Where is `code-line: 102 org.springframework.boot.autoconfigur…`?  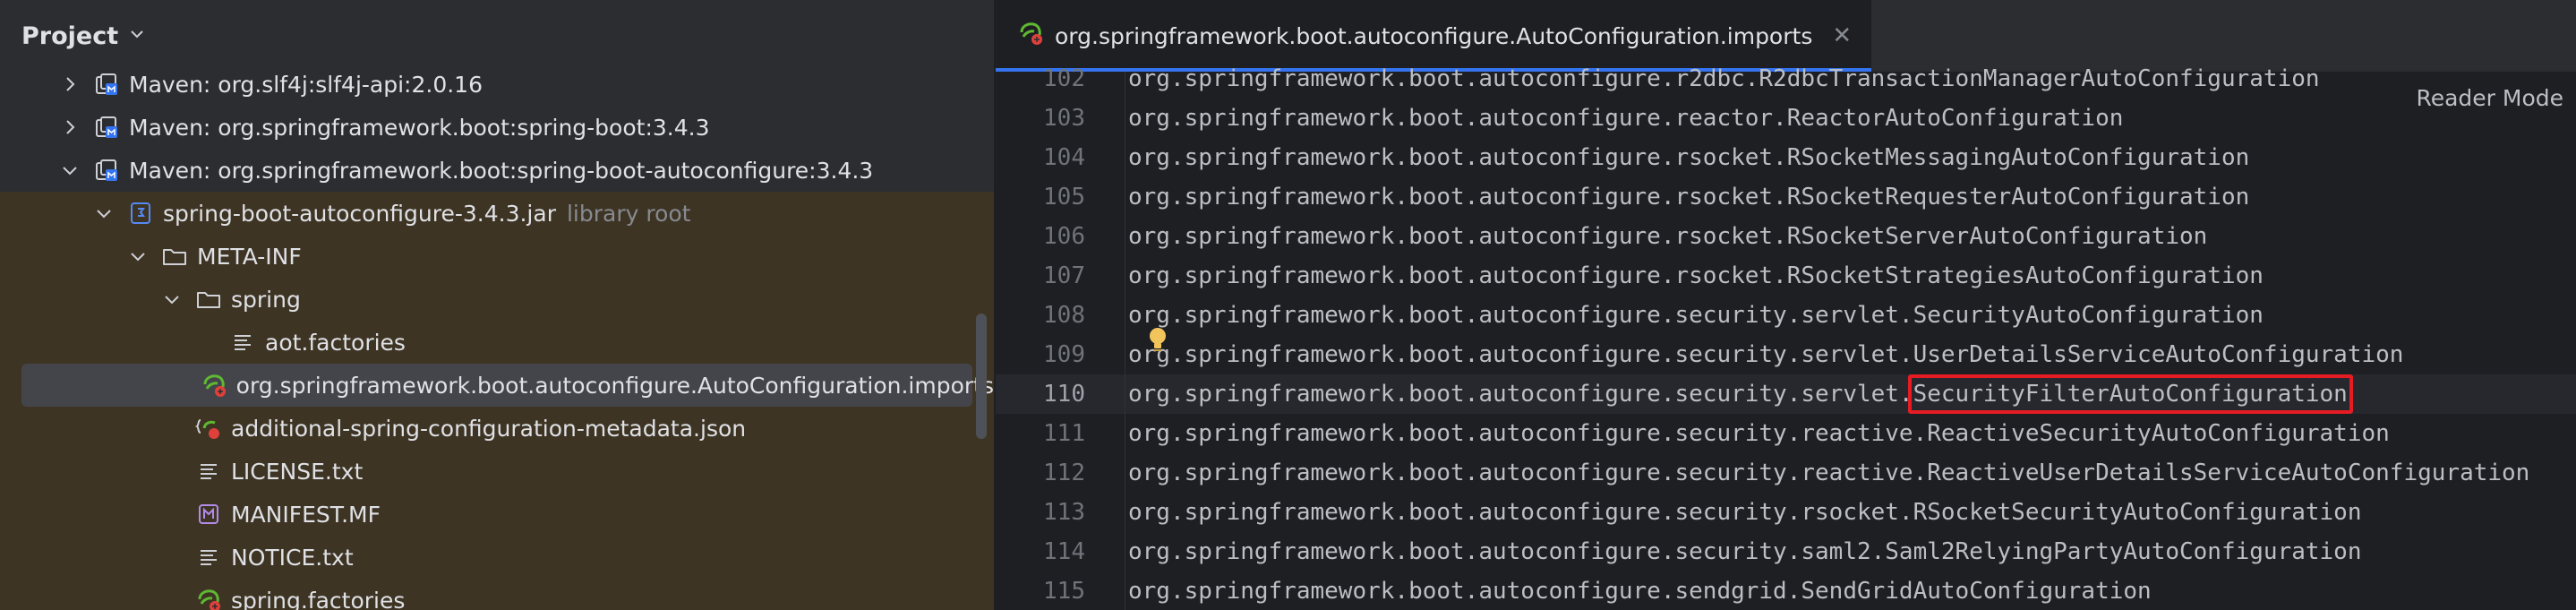
code-line: 102 org.springframework.boot.autoconfigur… is located at coordinates (1786, 79).